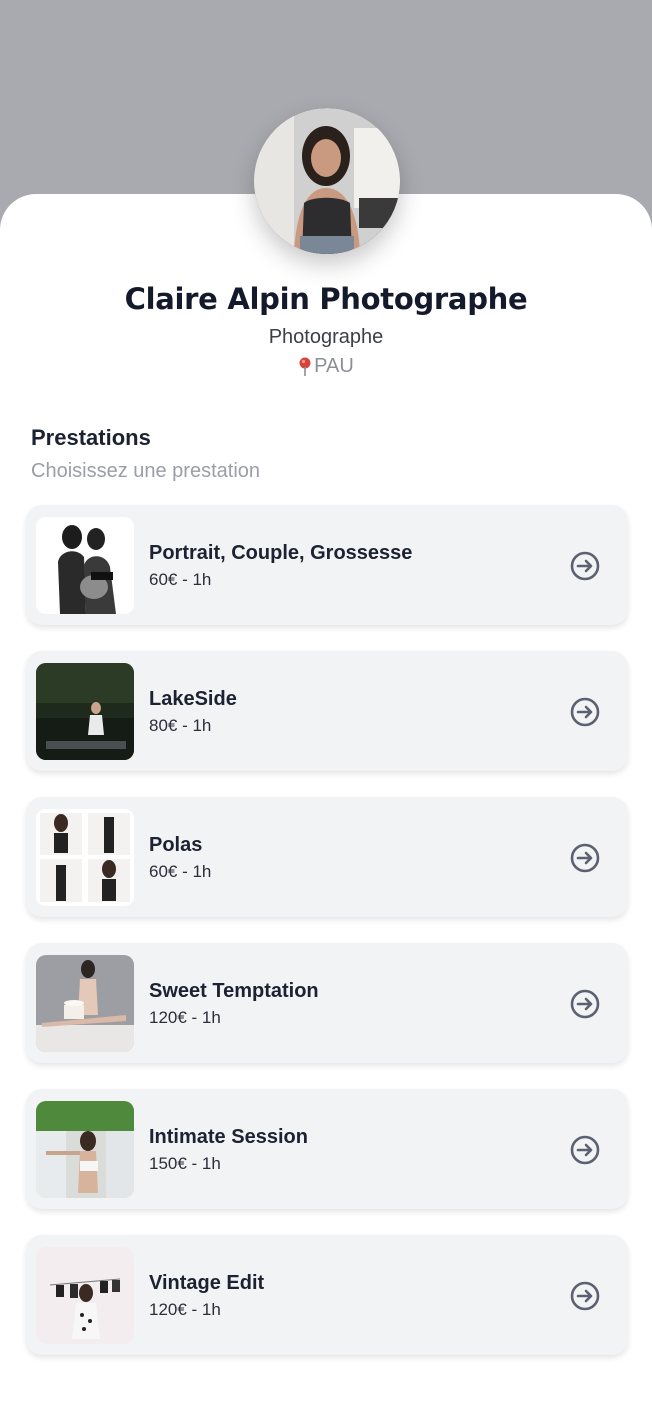 The image size is (652, 1414). Describe the element at coordinates (326, 299) in the screenshot. I see `profile-name: Claire Alpin Photographe` at that location.